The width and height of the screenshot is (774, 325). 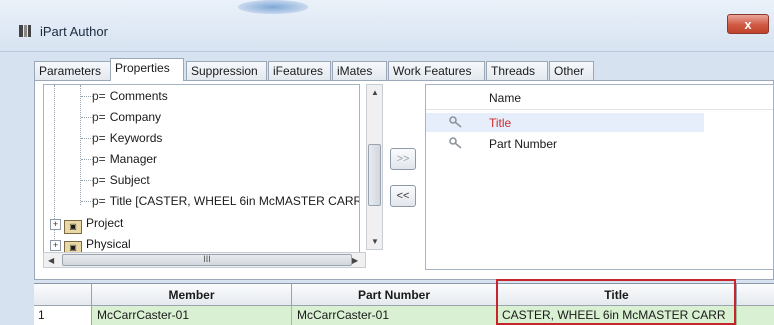 I want to click on window-title: iPart Author, so click(x=74, y=31).